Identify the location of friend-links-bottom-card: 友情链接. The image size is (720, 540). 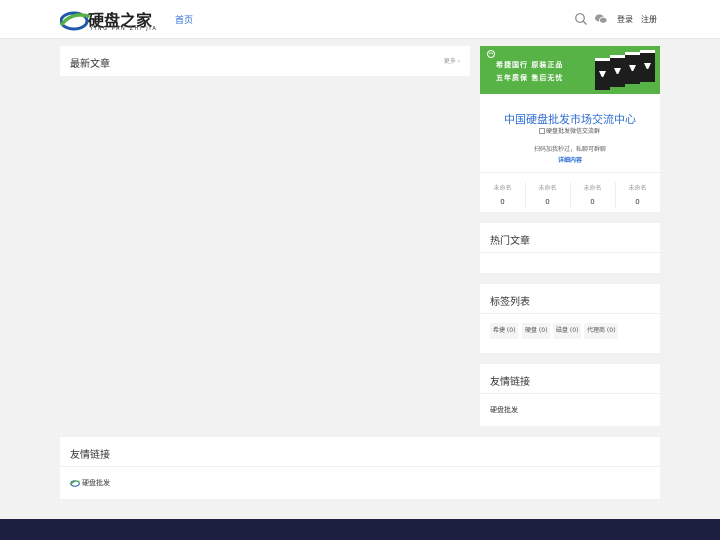
(360, 468).